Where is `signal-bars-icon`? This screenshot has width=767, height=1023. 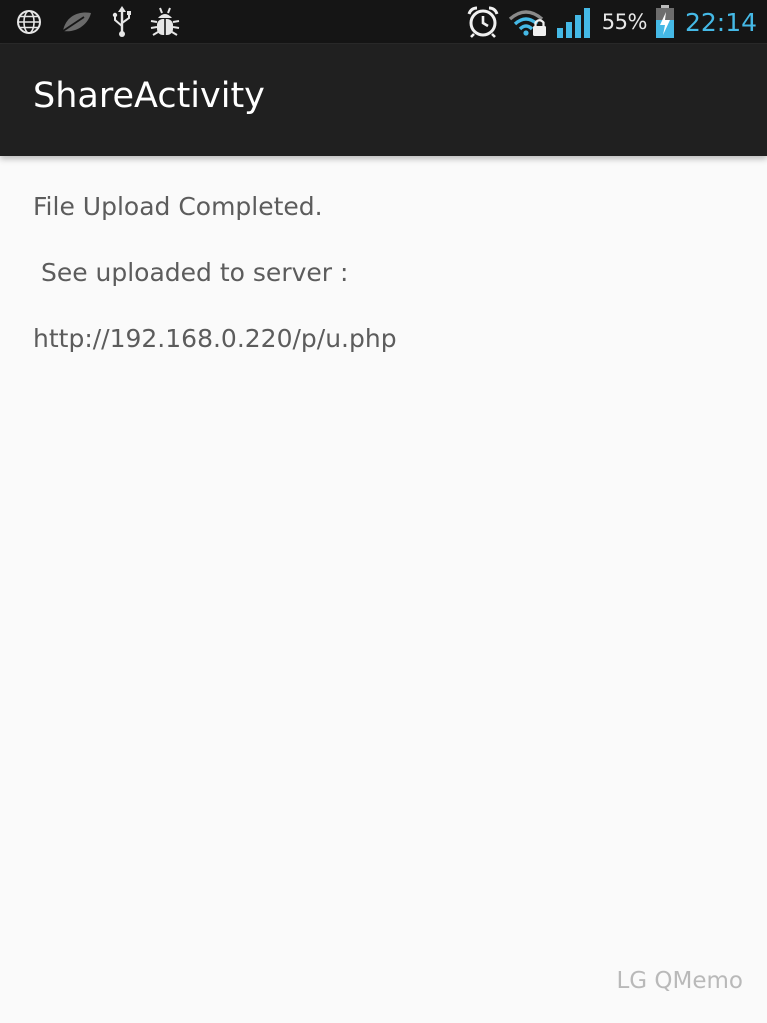
signal-bars-icon is located at coordinates (574, 22).